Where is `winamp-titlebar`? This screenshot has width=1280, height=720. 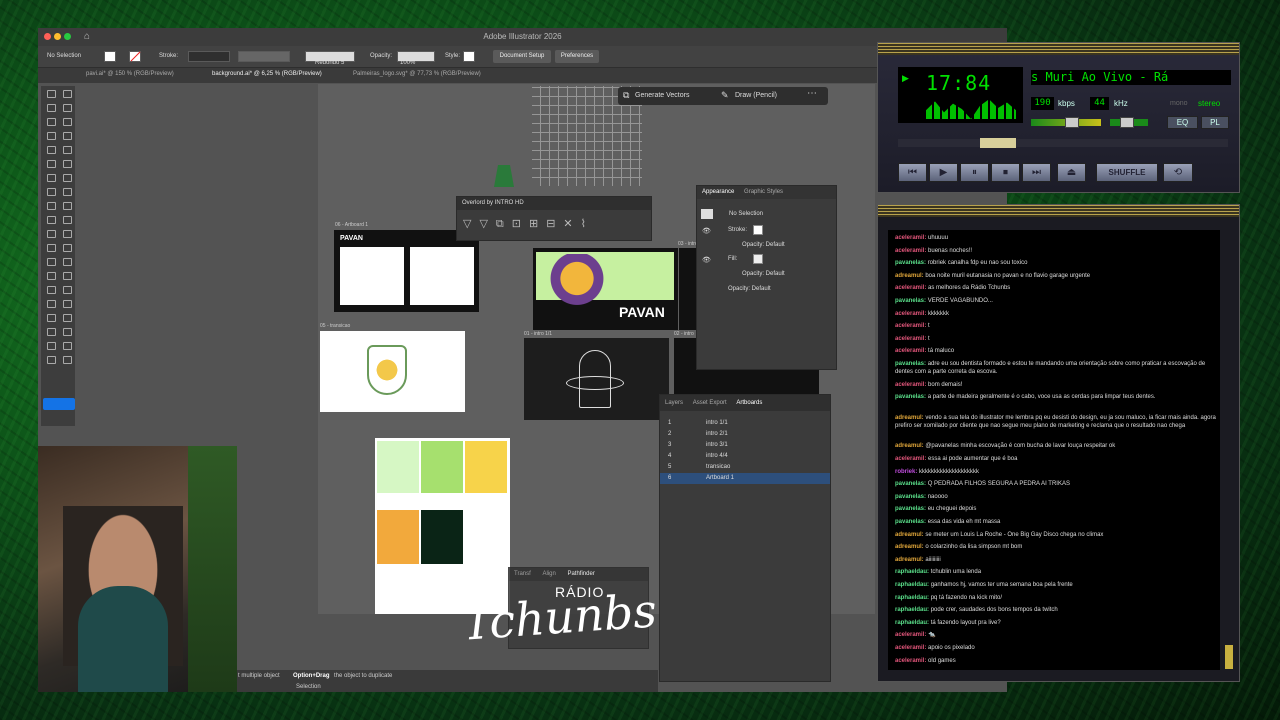 winamp-titlebar is located at coordinates (1058, 49).